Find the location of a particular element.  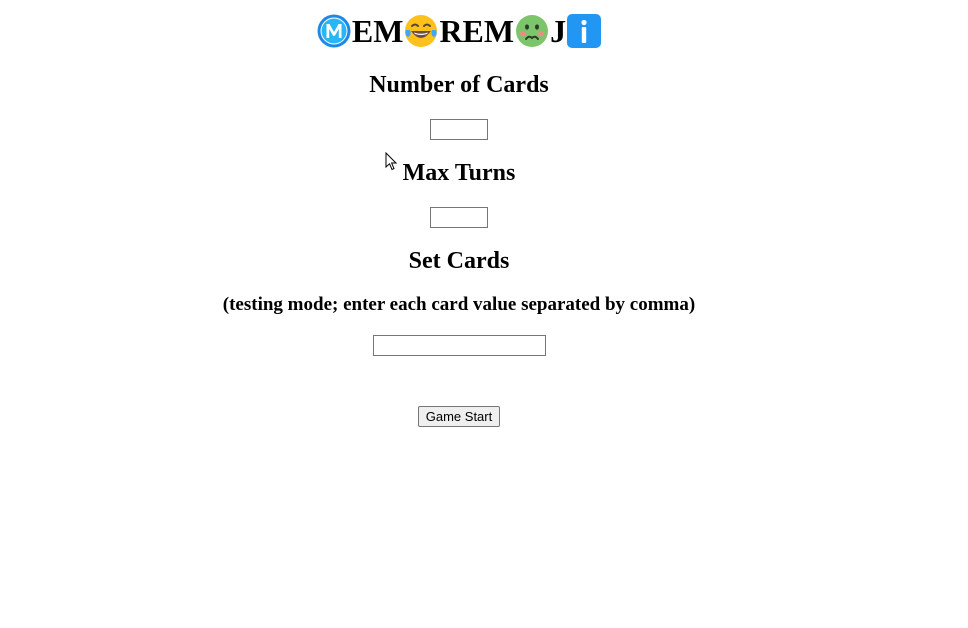

start-button-row: Game Start is located at coordinates (459, 416).